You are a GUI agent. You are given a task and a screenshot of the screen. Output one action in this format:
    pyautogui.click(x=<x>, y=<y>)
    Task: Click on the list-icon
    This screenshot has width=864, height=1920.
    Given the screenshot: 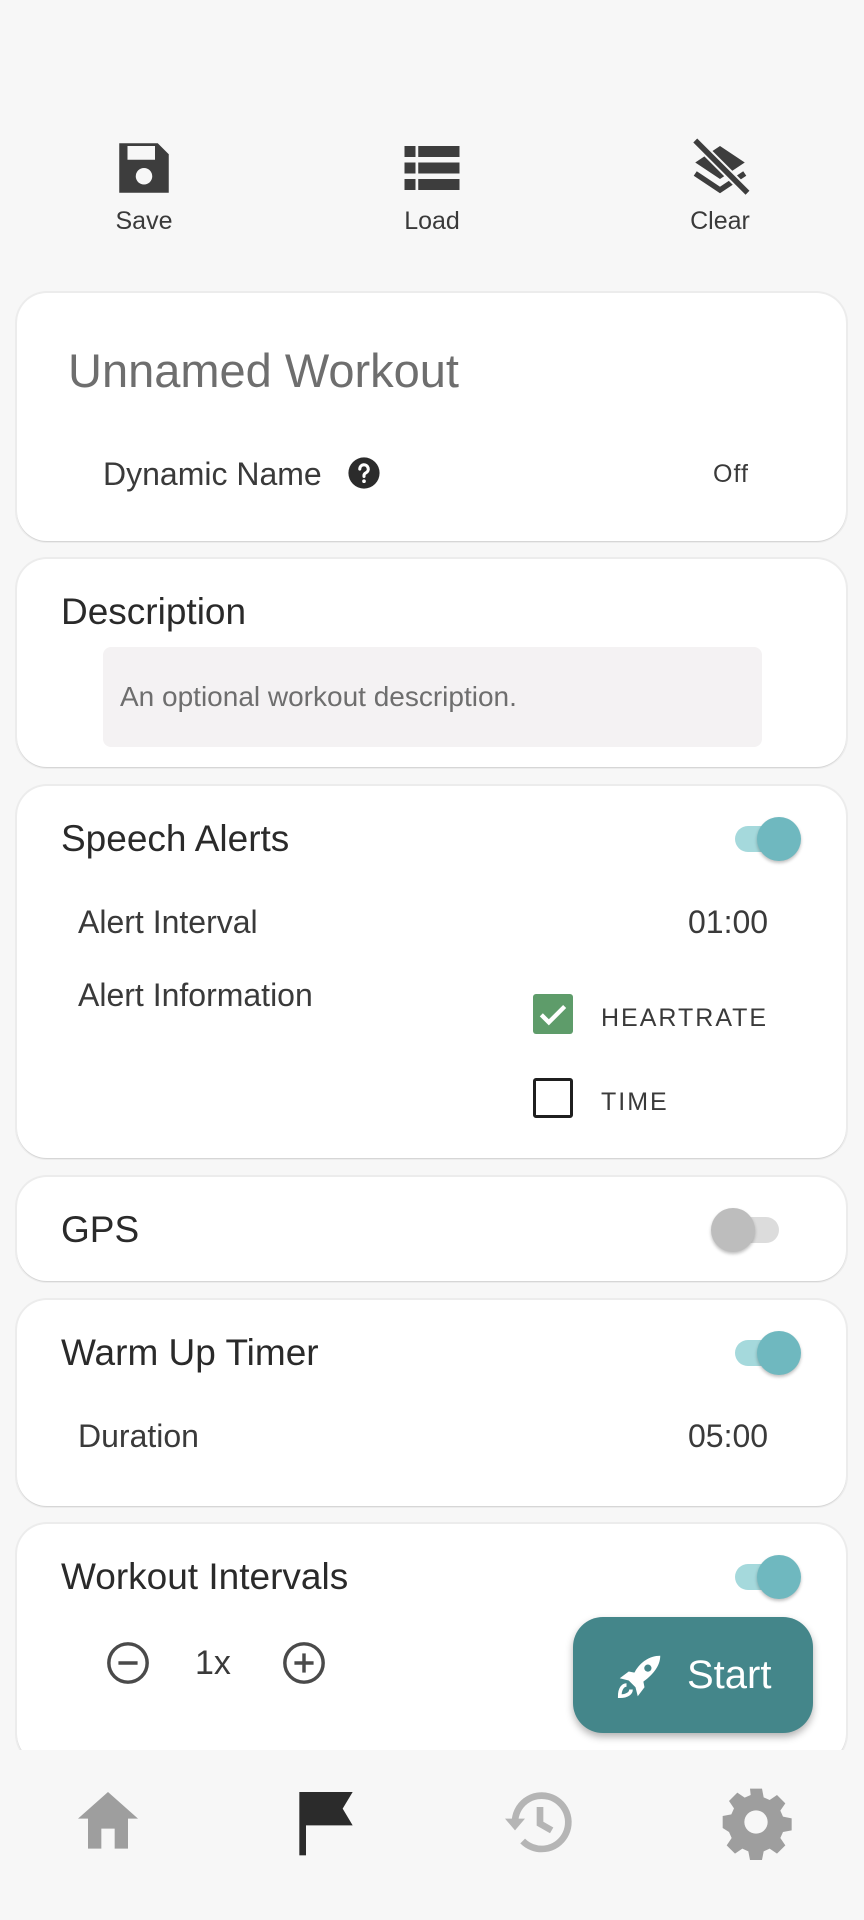 What is the action you would take?
    pyautogui.click(x=432, y=168)
    